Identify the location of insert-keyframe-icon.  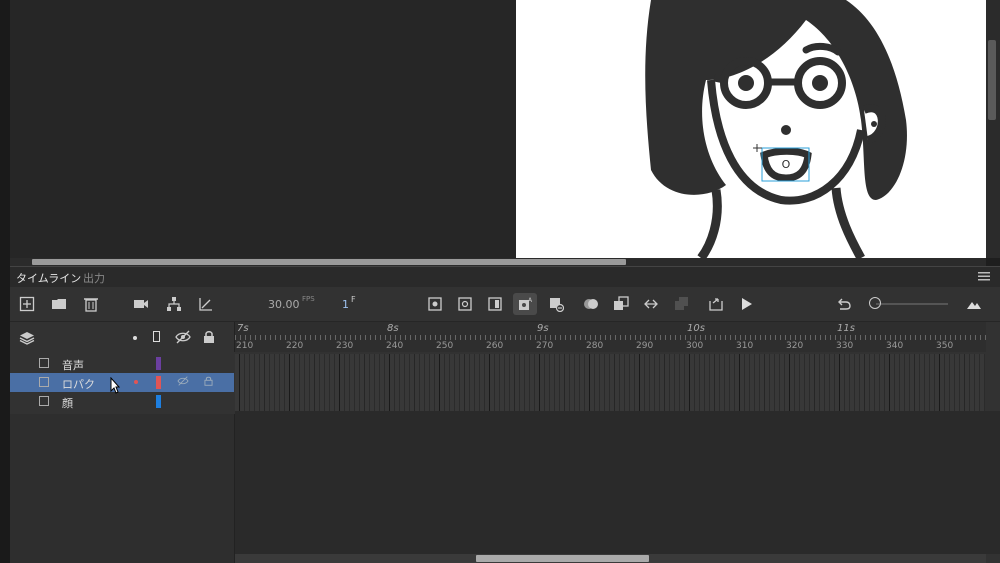
(435, 304).